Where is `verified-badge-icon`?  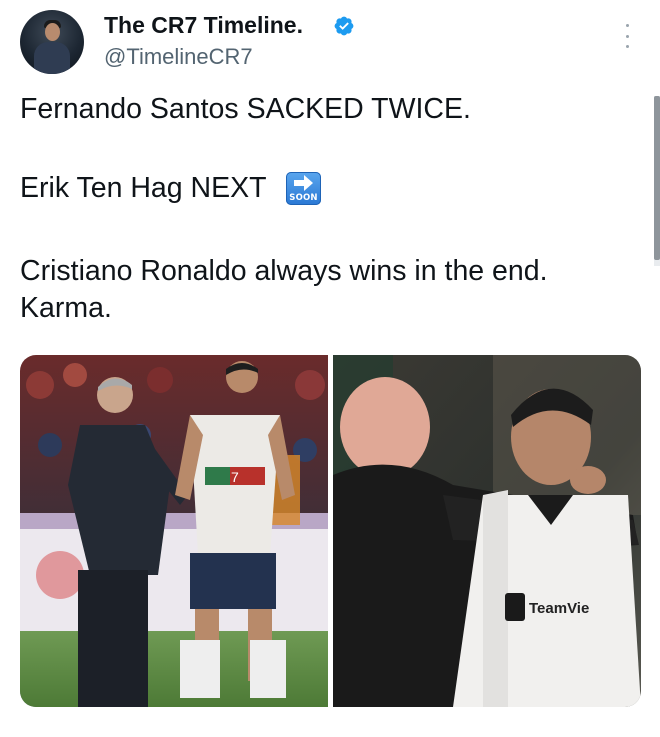
verified-badge-icon is located at coordinates (344, 26).